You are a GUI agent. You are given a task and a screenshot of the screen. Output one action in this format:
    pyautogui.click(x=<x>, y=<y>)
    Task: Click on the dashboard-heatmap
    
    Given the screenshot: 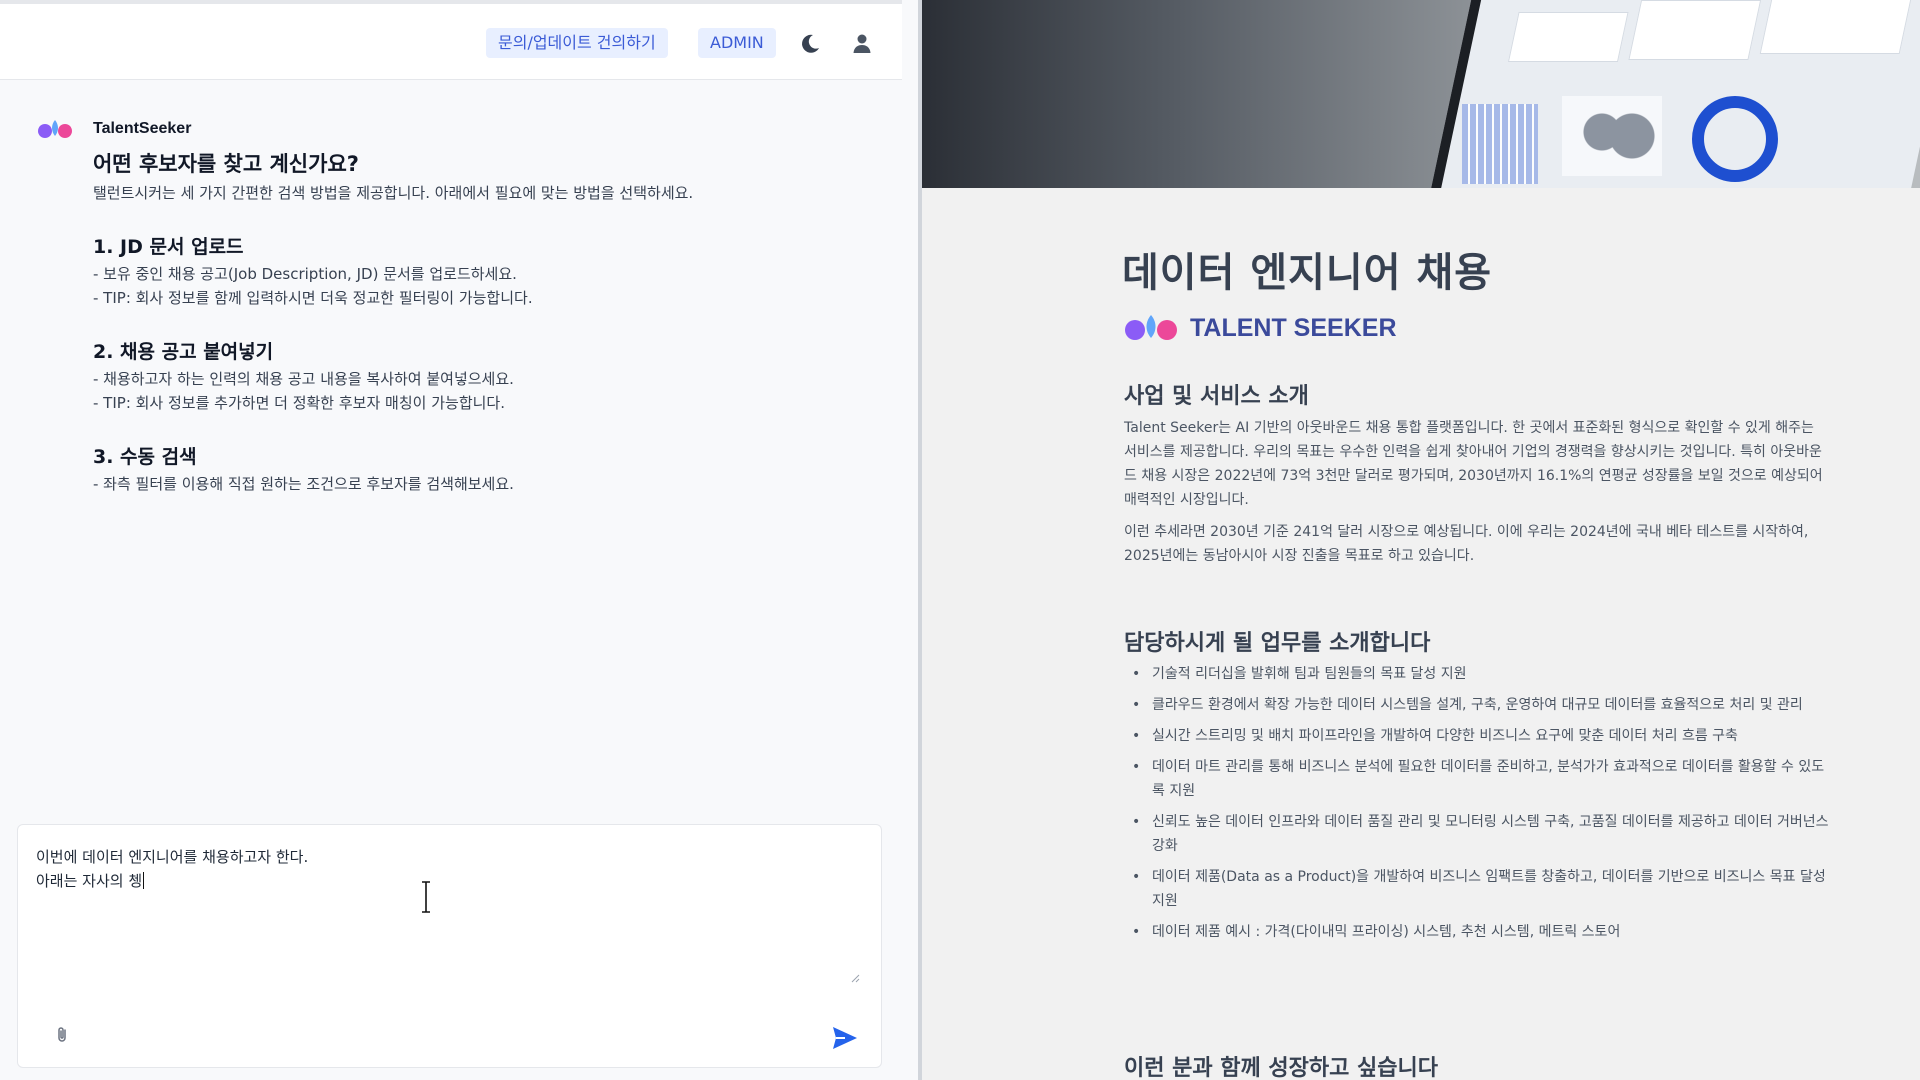 What is the action you would take?
    pyautogui.click(x=1500, y=144)
    